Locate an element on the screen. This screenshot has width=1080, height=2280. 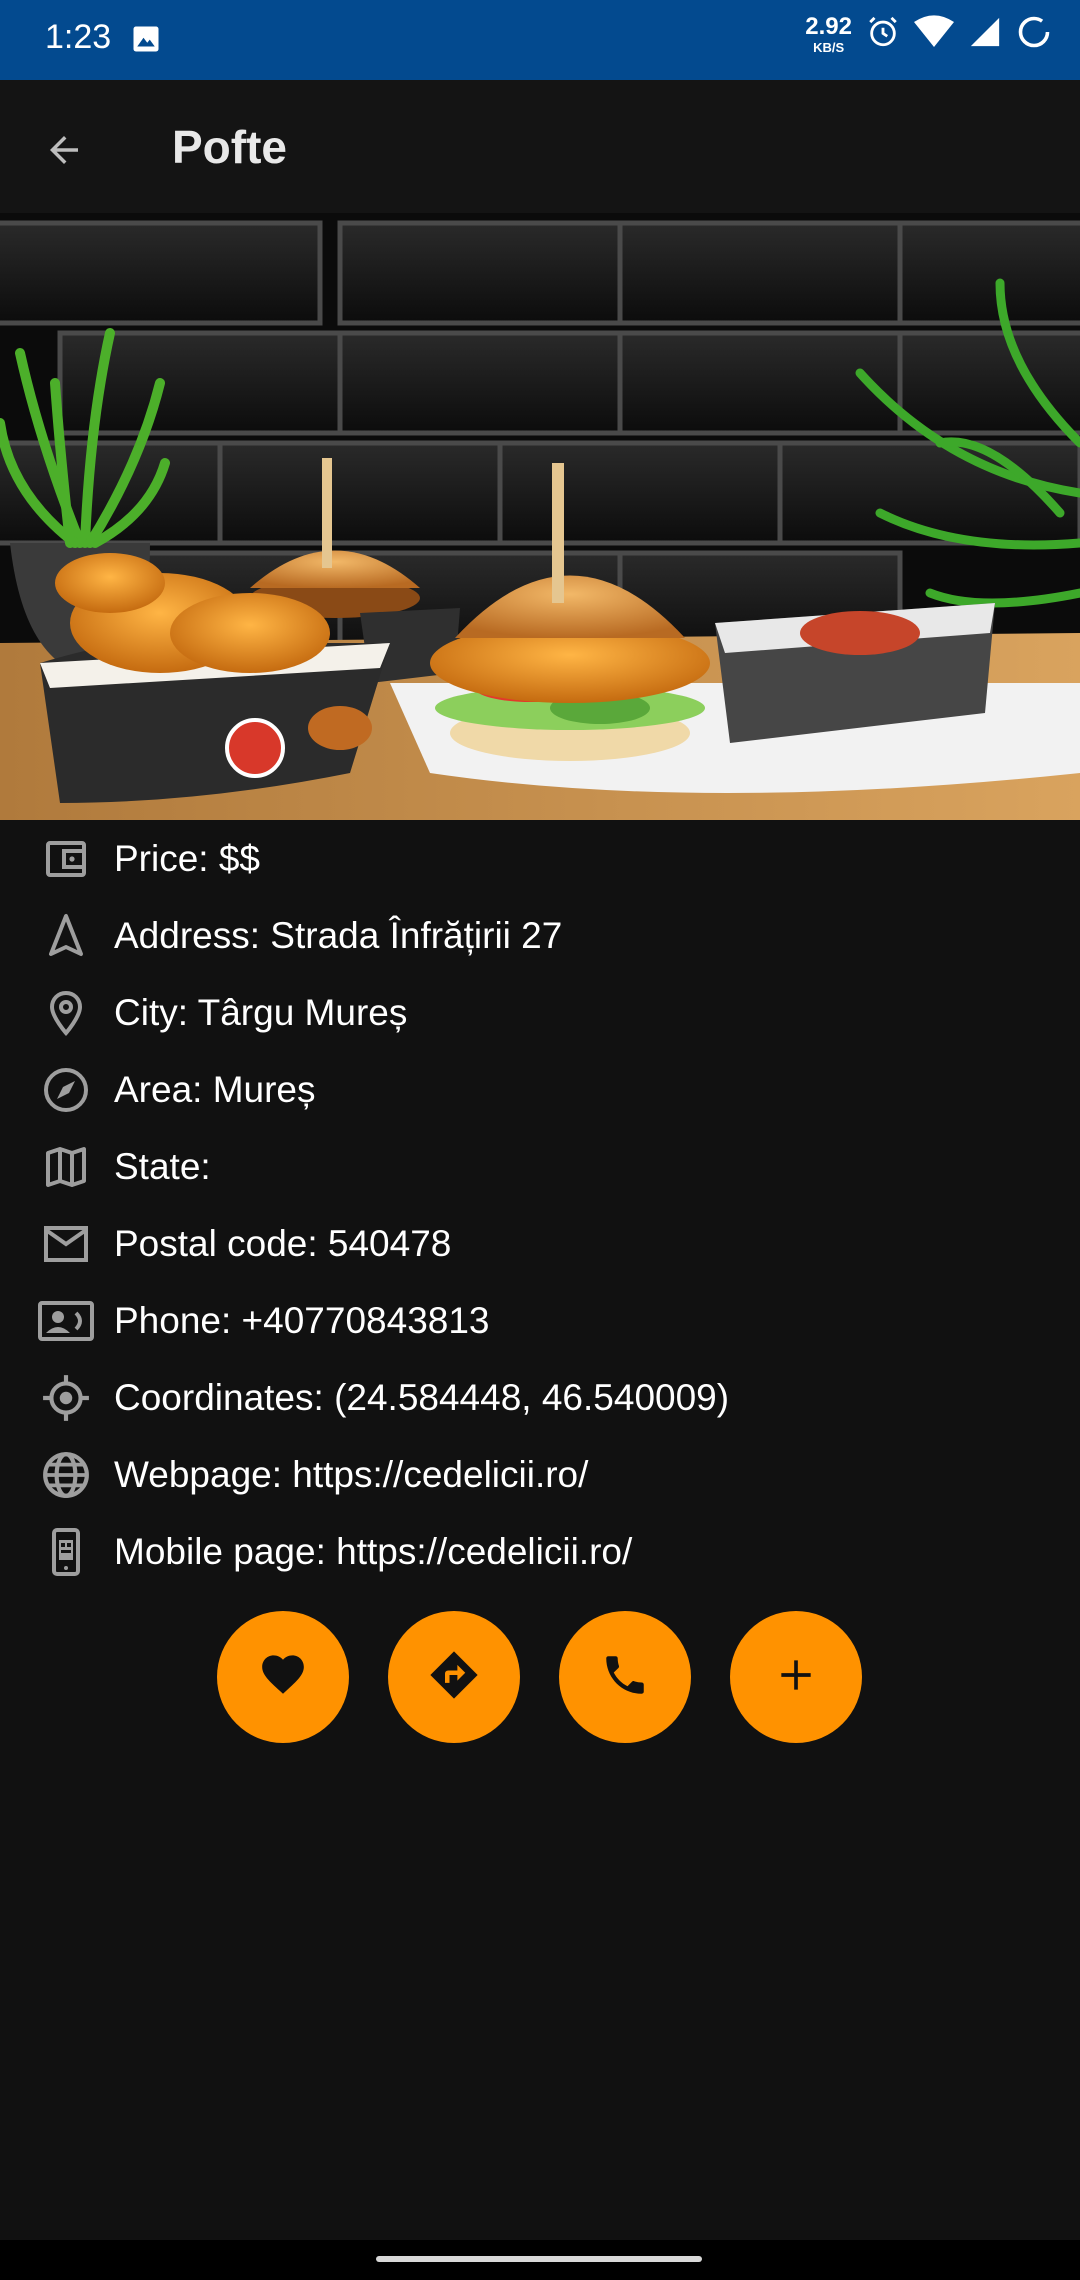
detail-phone: Phone: +40770843813 is located at coordinates (540, 1320).